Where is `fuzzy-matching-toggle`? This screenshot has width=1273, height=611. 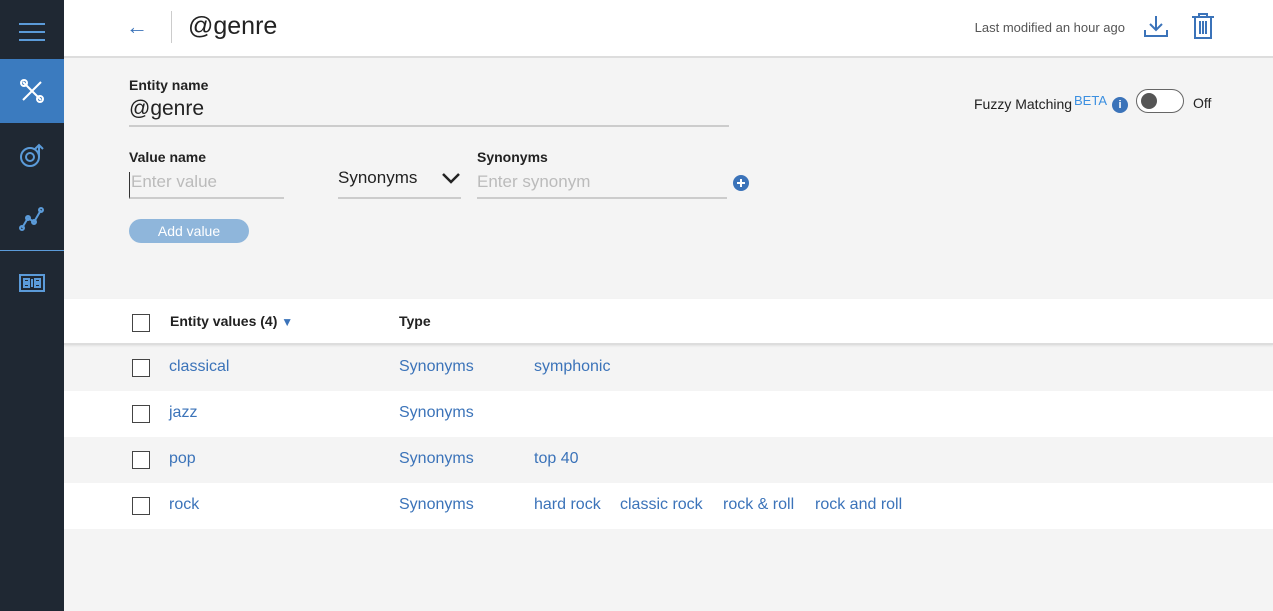
fuzzy-matching-toggle is located at coordinates (1160, 101).